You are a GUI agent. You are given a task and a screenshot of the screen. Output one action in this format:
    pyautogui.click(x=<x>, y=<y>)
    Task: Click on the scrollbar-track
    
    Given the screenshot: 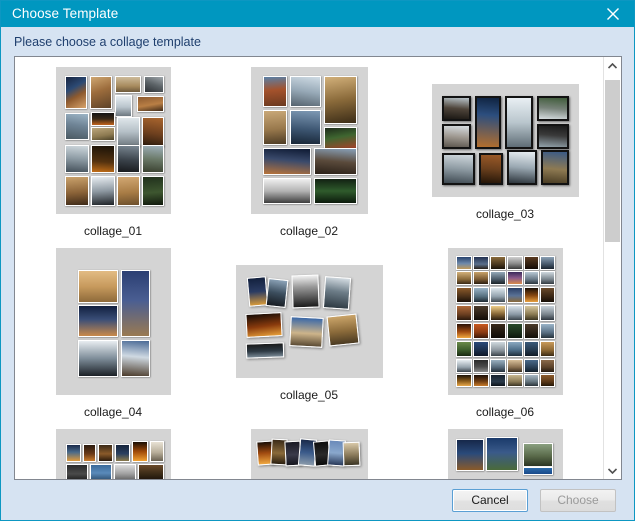 What is the action you would take?
    pyautogui.click(x=612, y=268)
    